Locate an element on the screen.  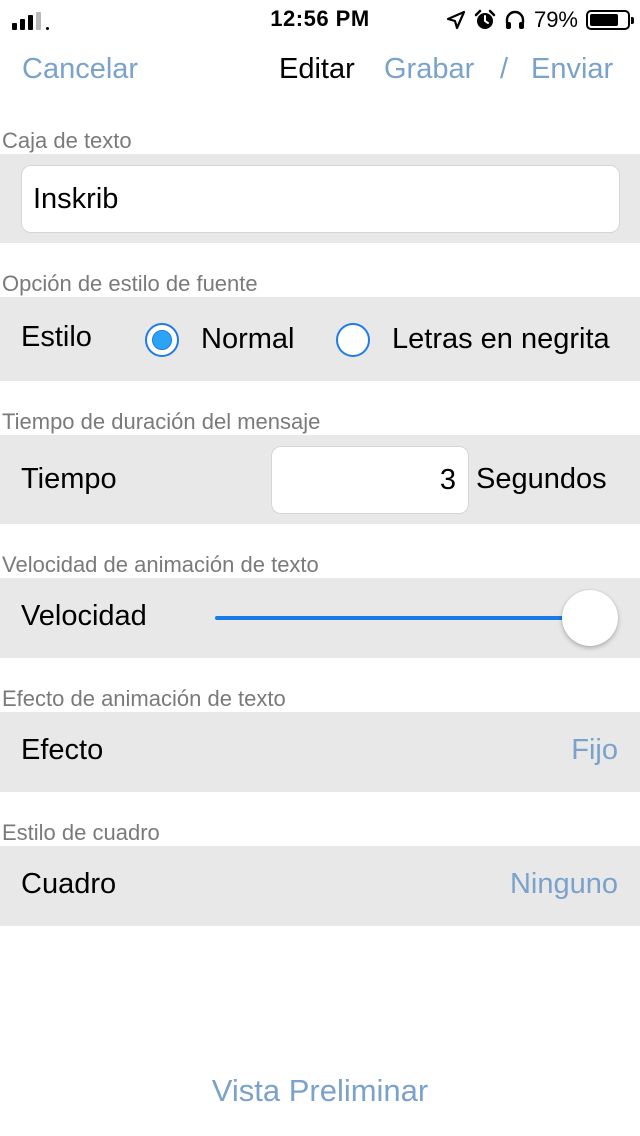
time-label: Tiempo is located at coordinates (69, 479).